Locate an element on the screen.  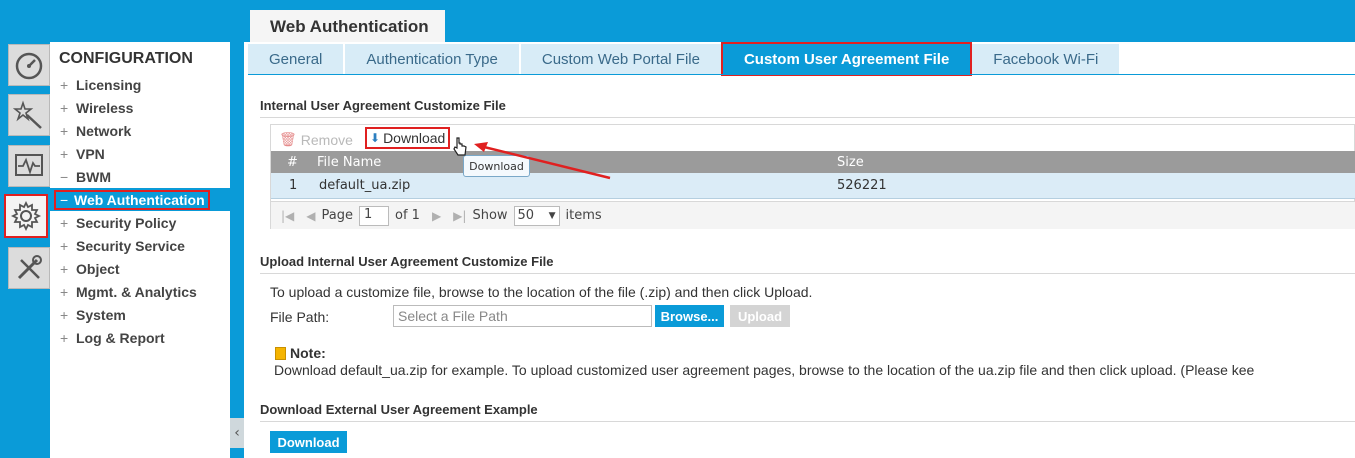
menu-item-label: Security Policy is located at coordinates (126, 222).